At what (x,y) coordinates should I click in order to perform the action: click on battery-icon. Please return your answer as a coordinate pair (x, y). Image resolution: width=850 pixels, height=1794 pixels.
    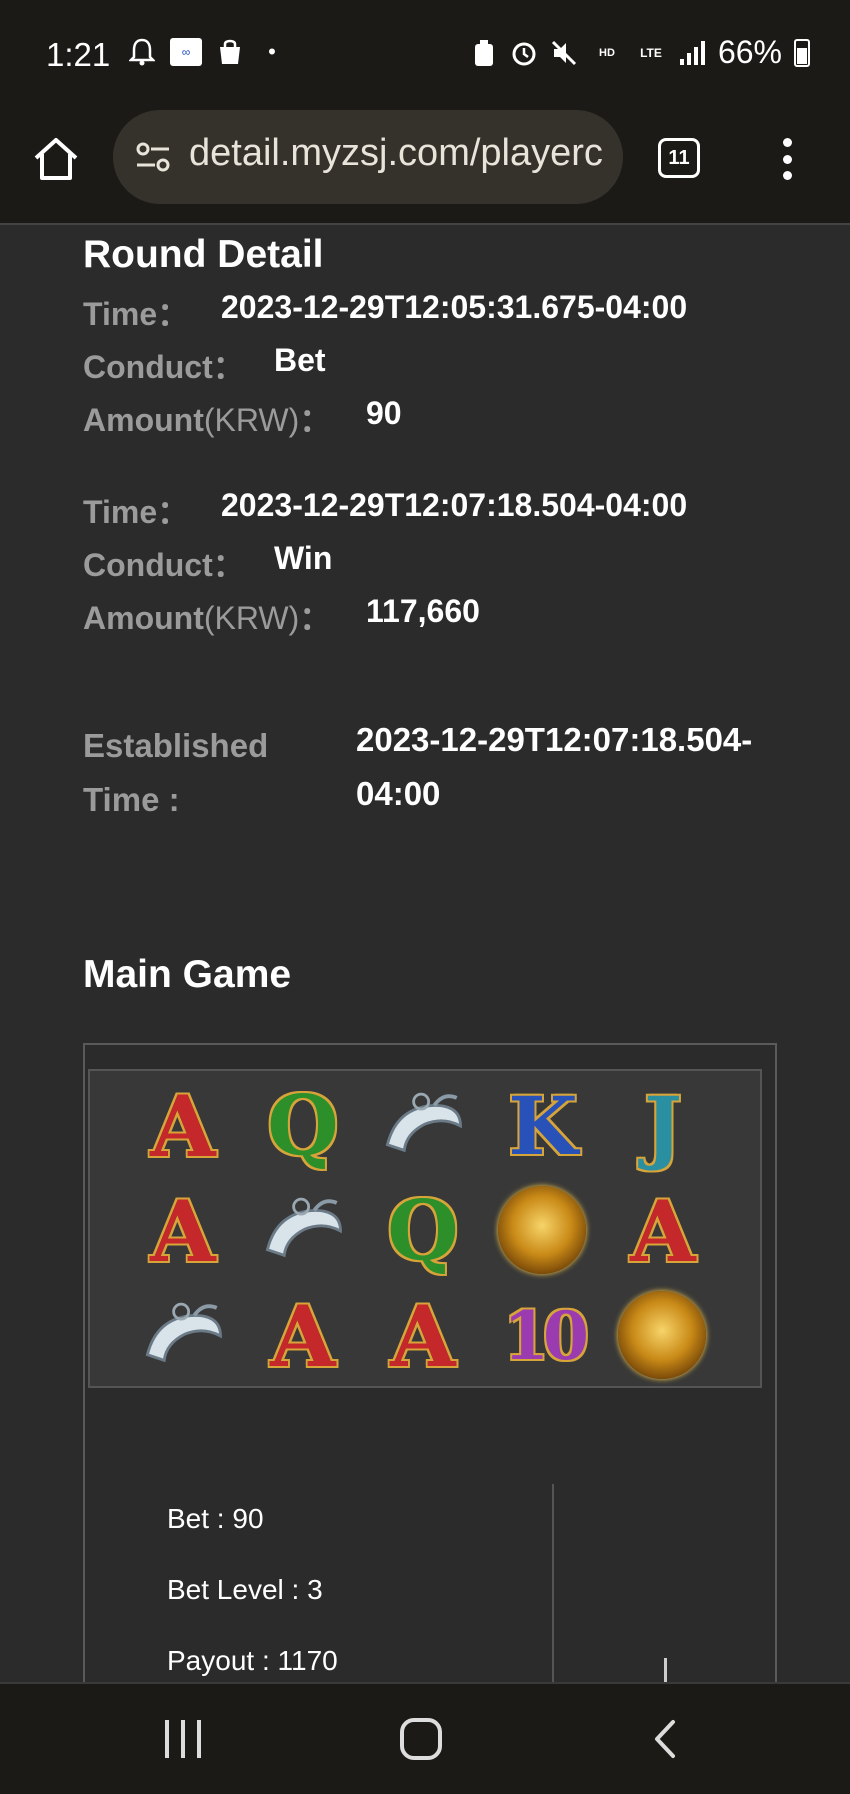
    Looking at the image, I should click on (802, 52).